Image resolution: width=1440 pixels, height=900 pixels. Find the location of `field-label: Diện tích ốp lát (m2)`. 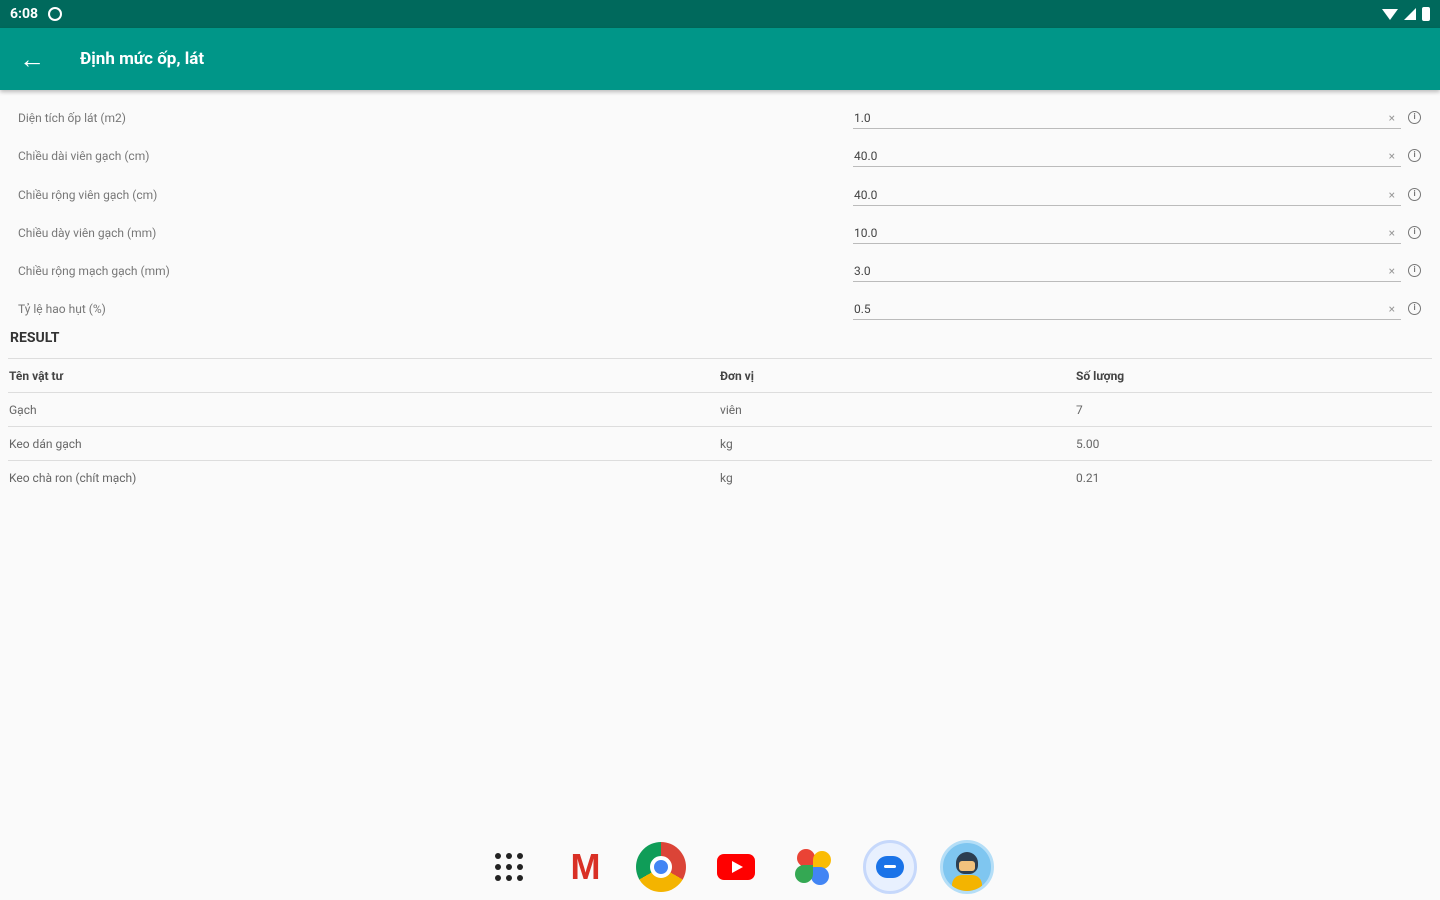

field-label: Diện tích ốp lát (m2) is located at coordinates (72, 118).